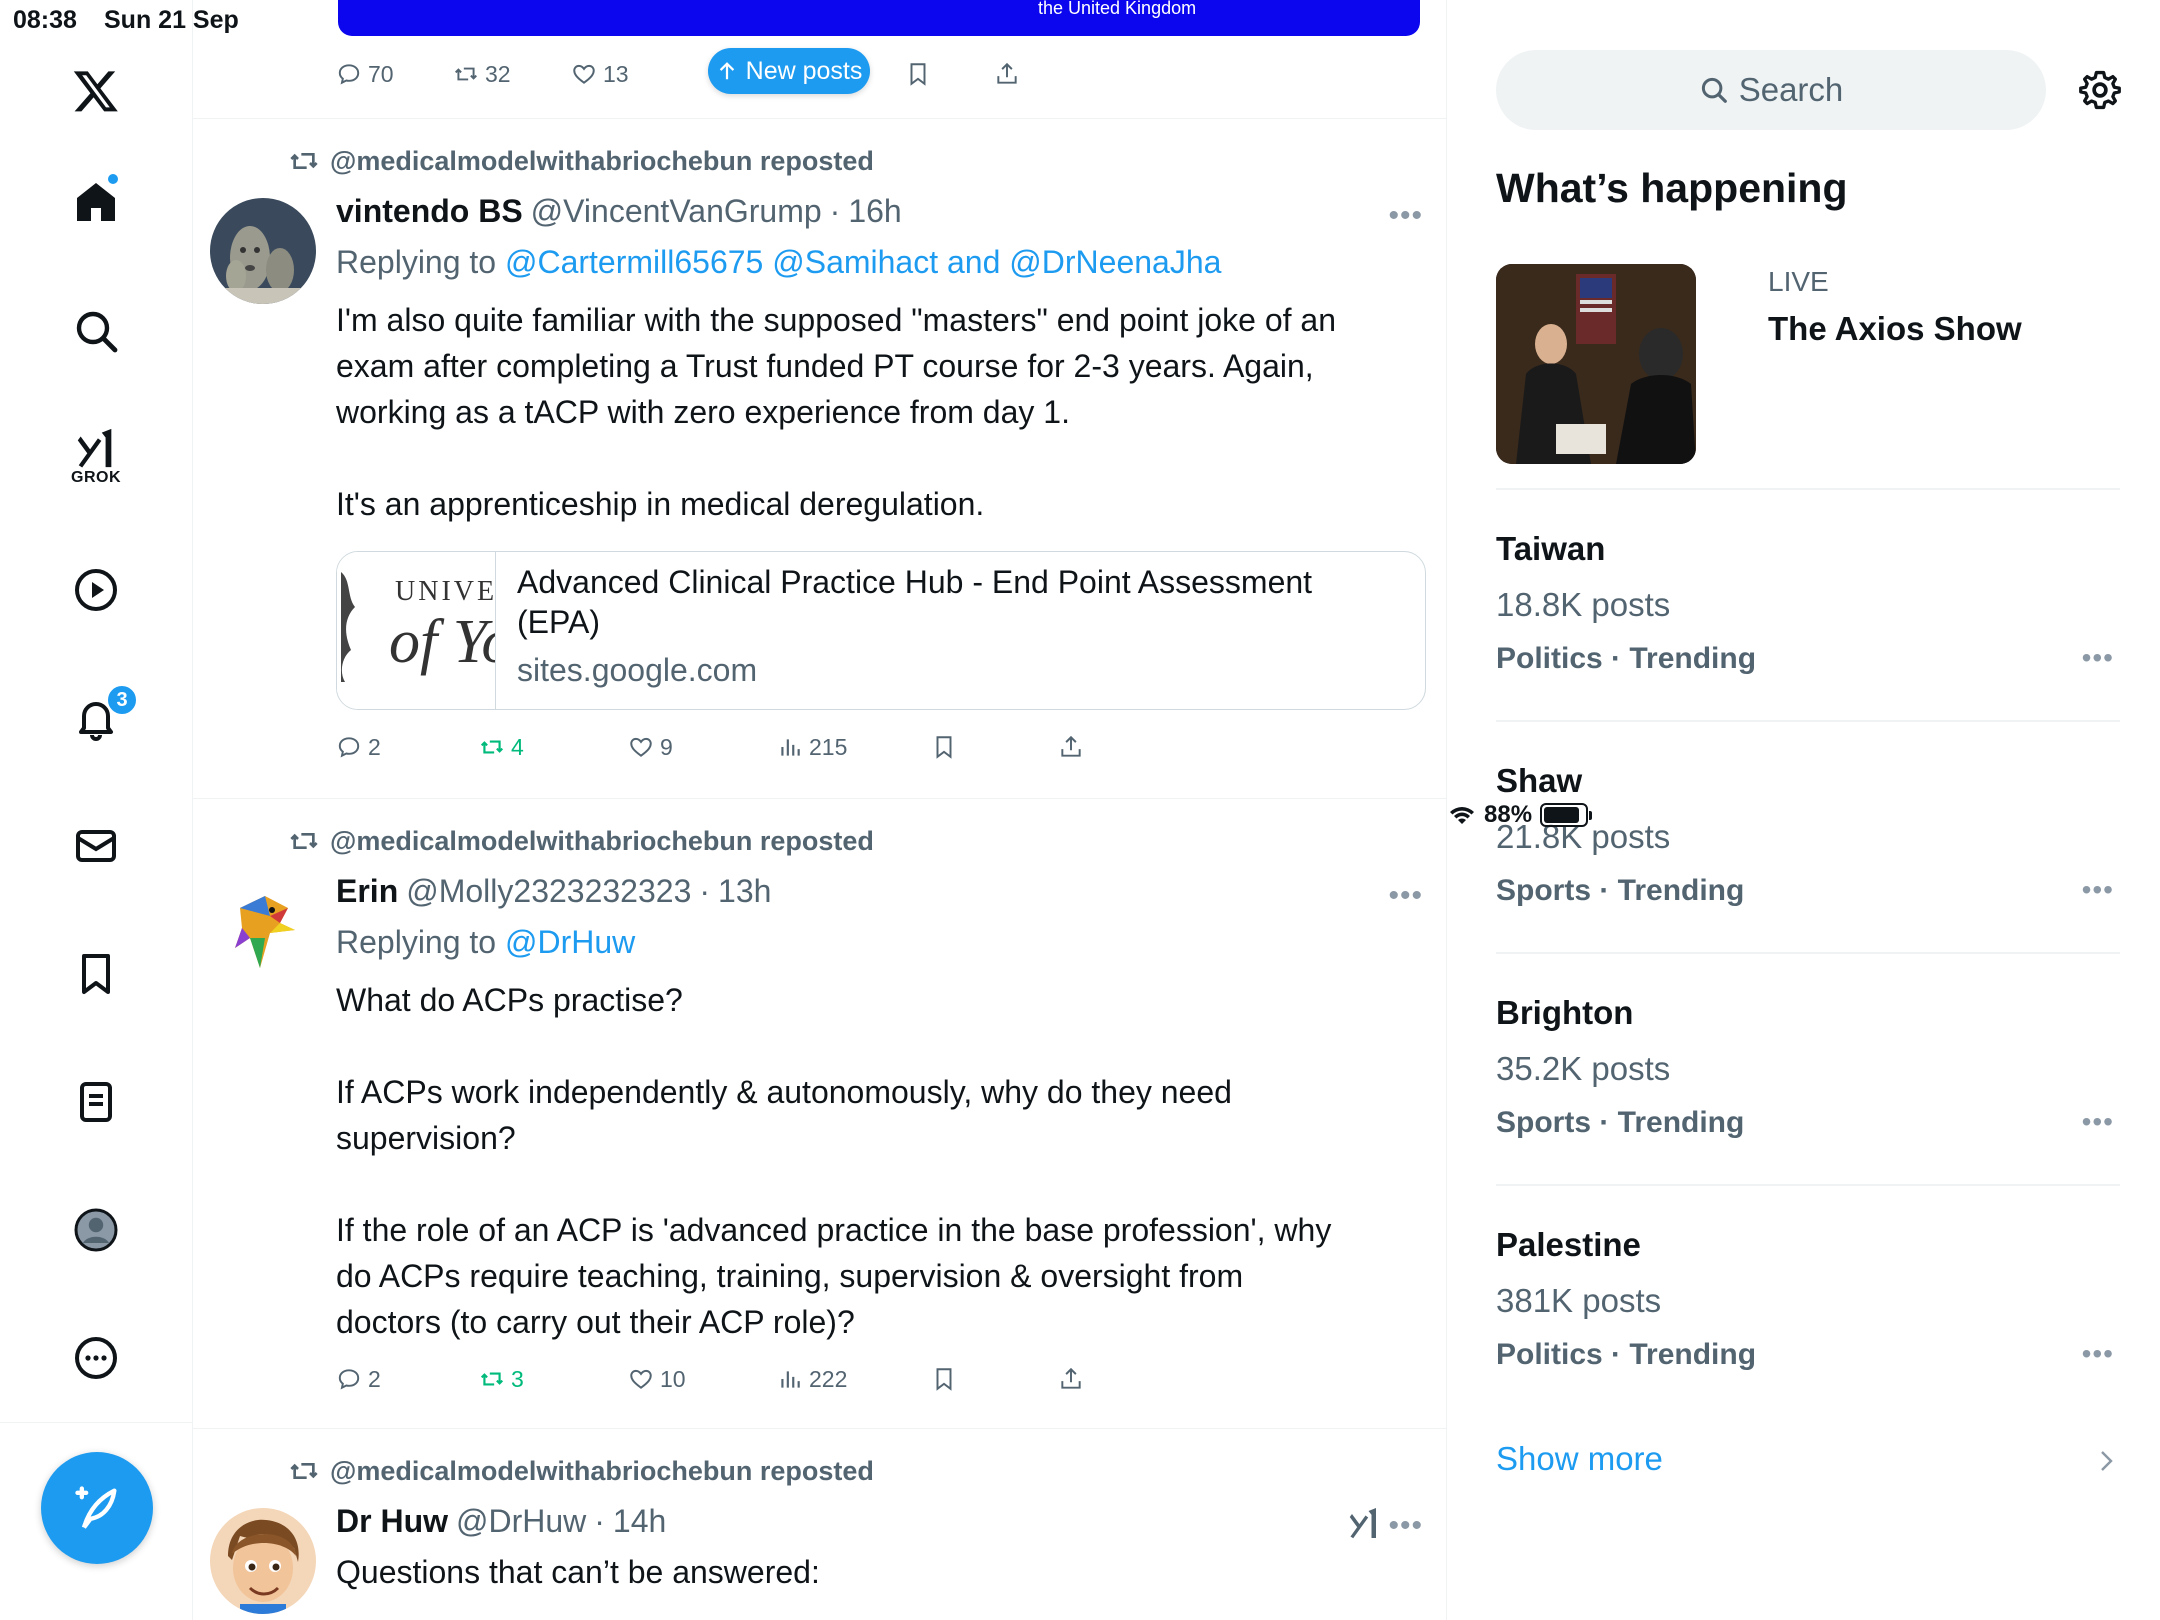 This screenshot has height=1620, width=2160. What do you see at coordinates (666, 746) in the screenshot?
I see `like-count: 9` at bounding box center [666, 746].